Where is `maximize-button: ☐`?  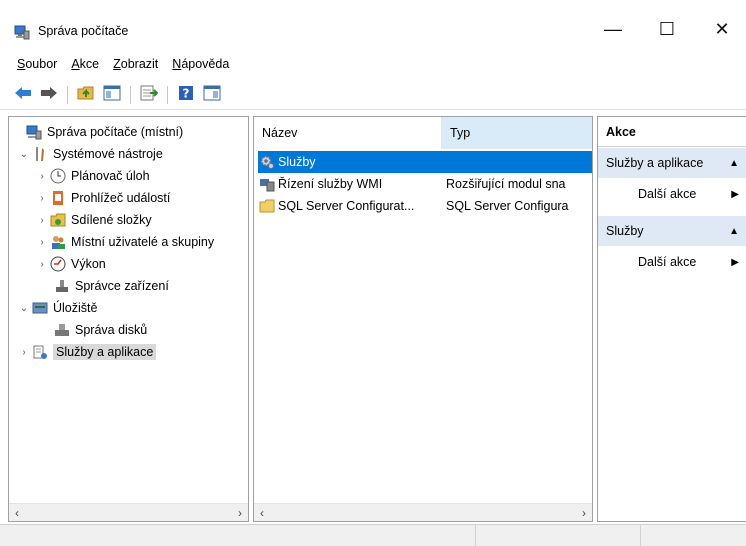 maximize-button: ☐ is located at coordinates (667, 29).